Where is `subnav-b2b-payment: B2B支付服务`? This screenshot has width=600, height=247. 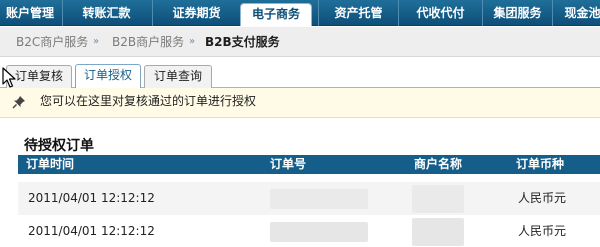
subnav-b2b-payment: B2B支付服务 is located at coordinates (242, 42).